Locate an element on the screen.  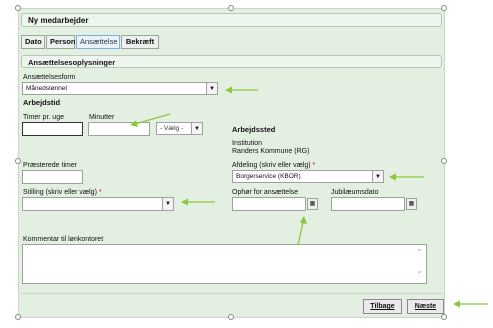
arrow-minutter is located at coordinates (150, 120).